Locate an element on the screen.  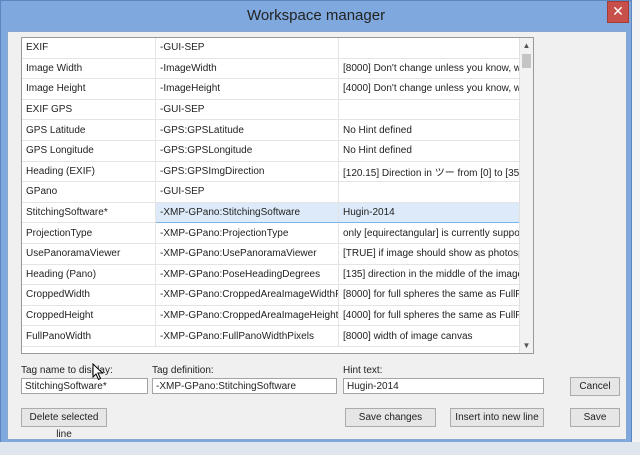
tag-definition-cell: -ImageWidth is located at coordinates (247, 69).